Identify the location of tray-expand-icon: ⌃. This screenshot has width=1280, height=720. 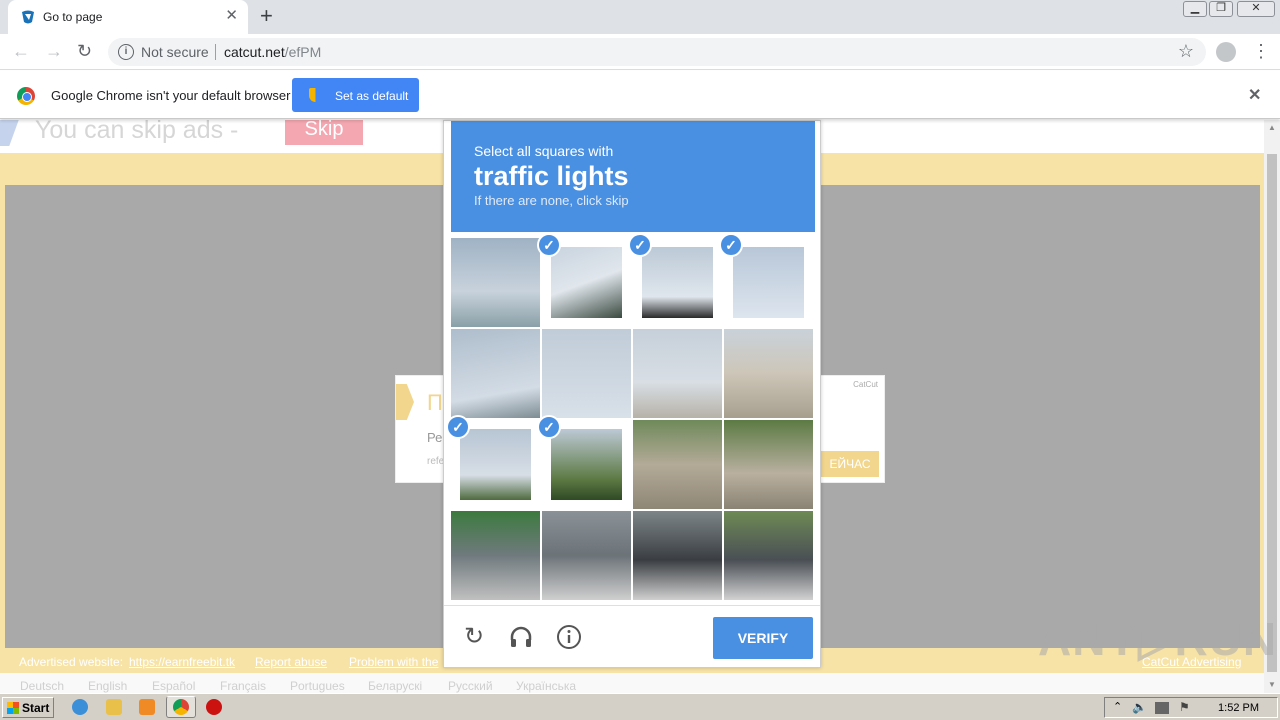
(1117, 706).